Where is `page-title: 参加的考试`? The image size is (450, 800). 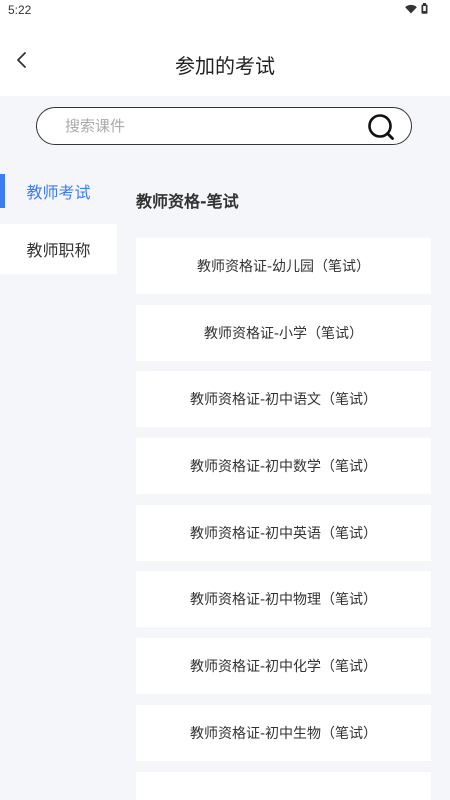
page-title: 参加的考试 is located at coordinates (225, 66).